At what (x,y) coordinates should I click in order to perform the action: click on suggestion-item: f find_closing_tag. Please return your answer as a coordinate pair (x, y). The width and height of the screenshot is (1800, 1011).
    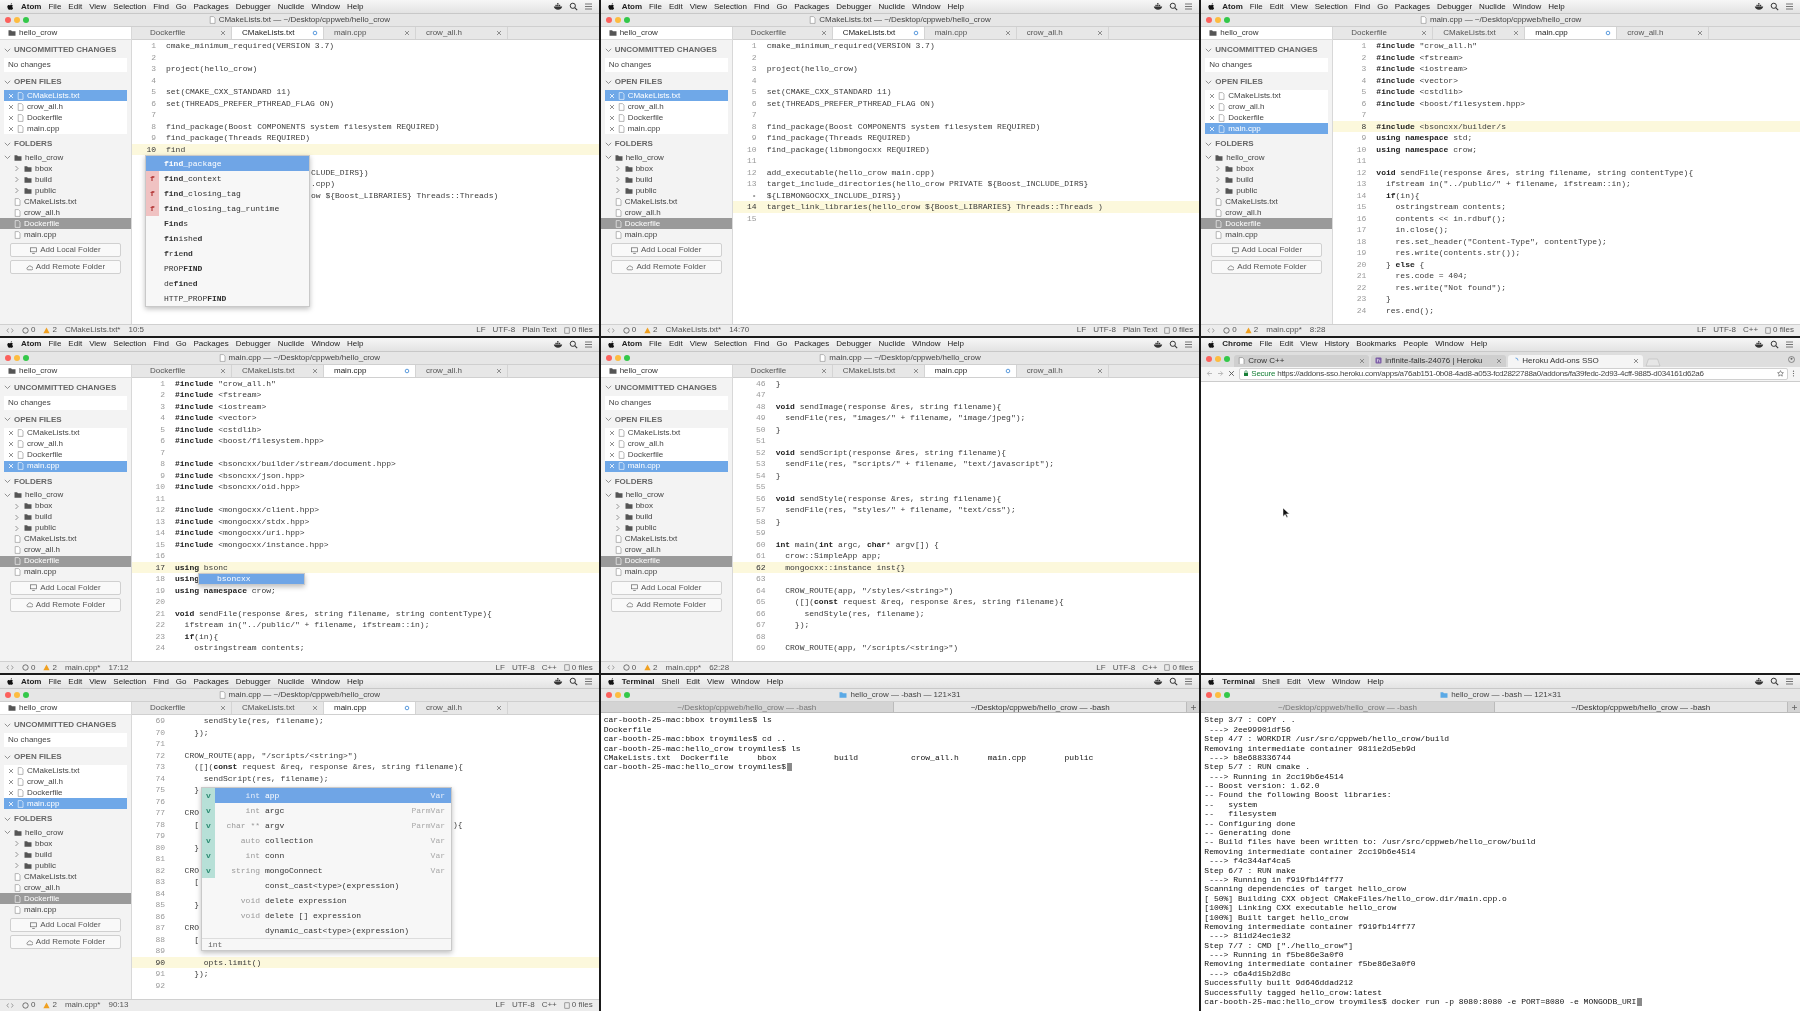
    Looking at the image, I should click on (227, 193).